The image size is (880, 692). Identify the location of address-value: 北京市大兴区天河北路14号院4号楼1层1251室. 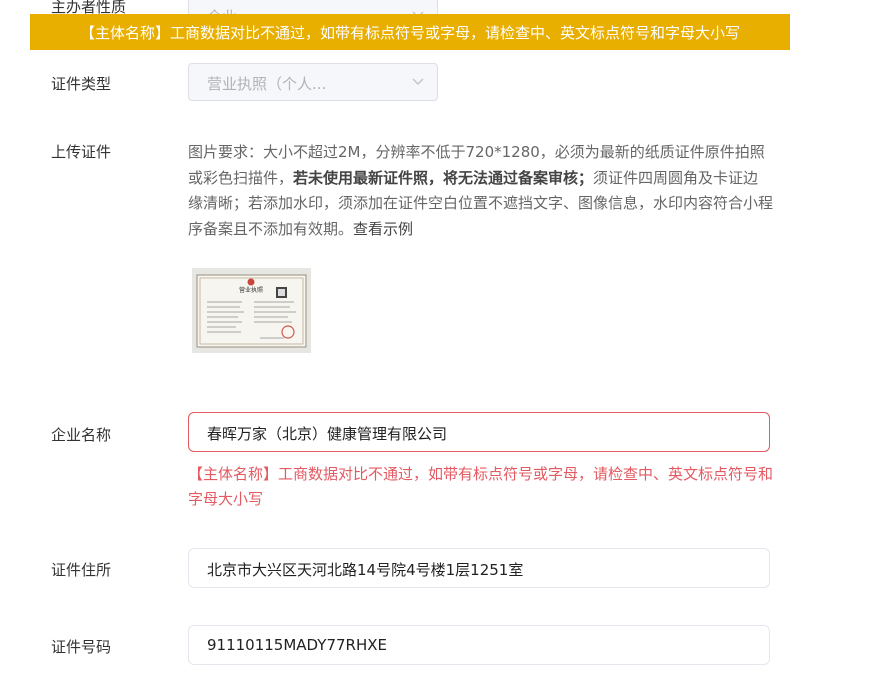
(365, 570).